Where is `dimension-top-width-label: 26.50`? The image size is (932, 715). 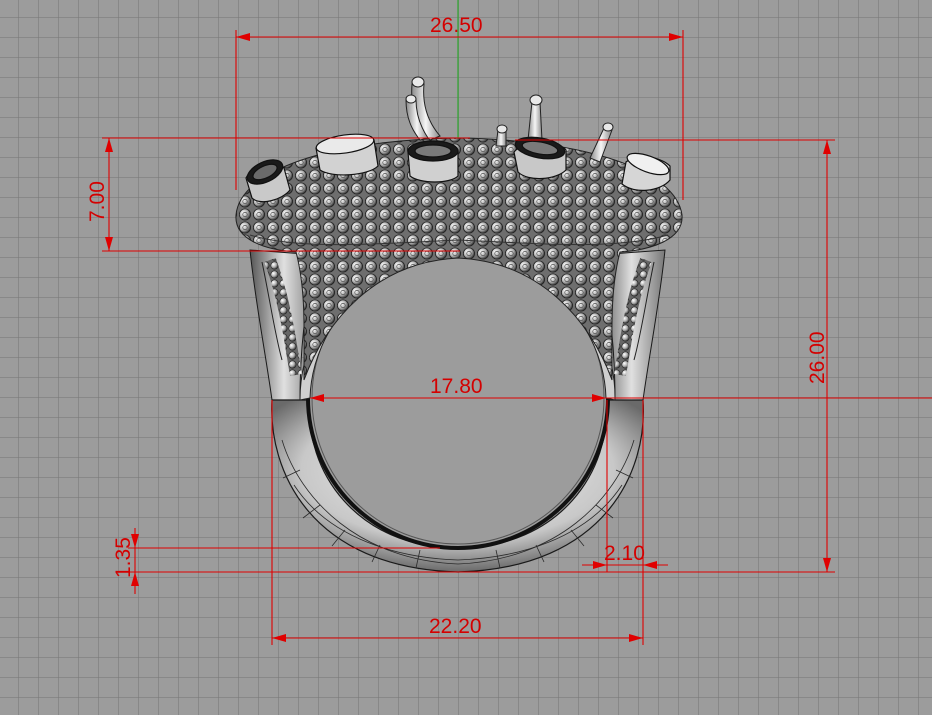 dimension-top-width-label: 26.50 is located at coordinates (456, 25).